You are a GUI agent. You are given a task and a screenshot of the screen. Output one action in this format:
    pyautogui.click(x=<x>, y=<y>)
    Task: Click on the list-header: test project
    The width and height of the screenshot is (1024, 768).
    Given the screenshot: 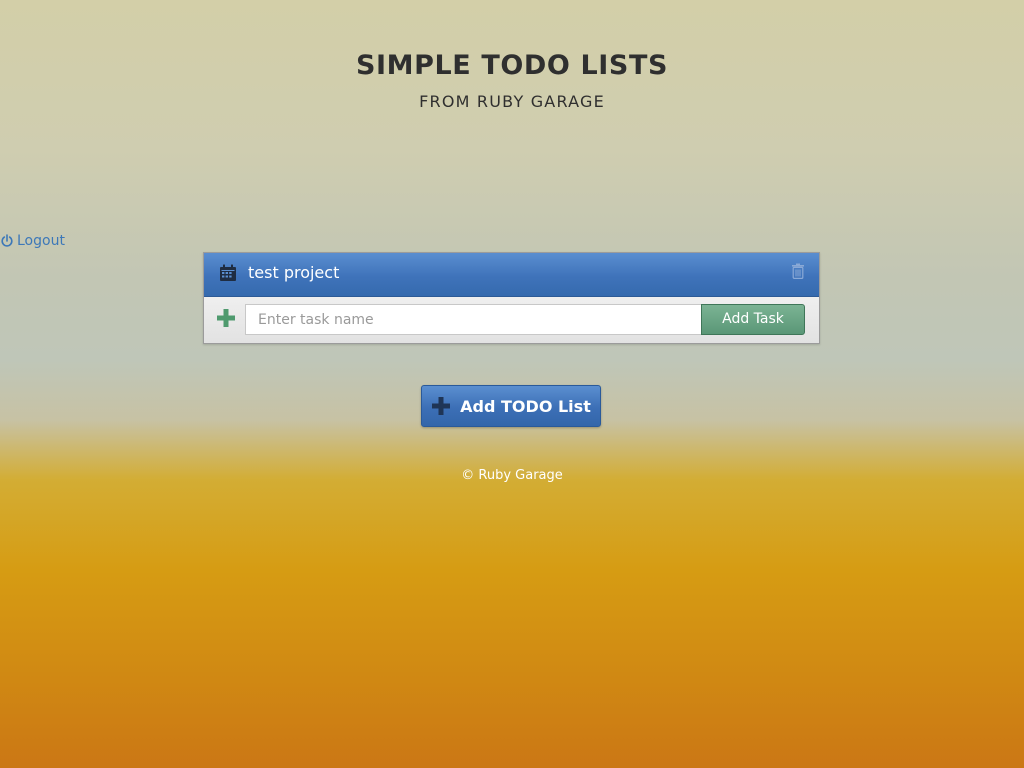 What is the action you would take?
    pyautogui.click(x=511, y=275)
    